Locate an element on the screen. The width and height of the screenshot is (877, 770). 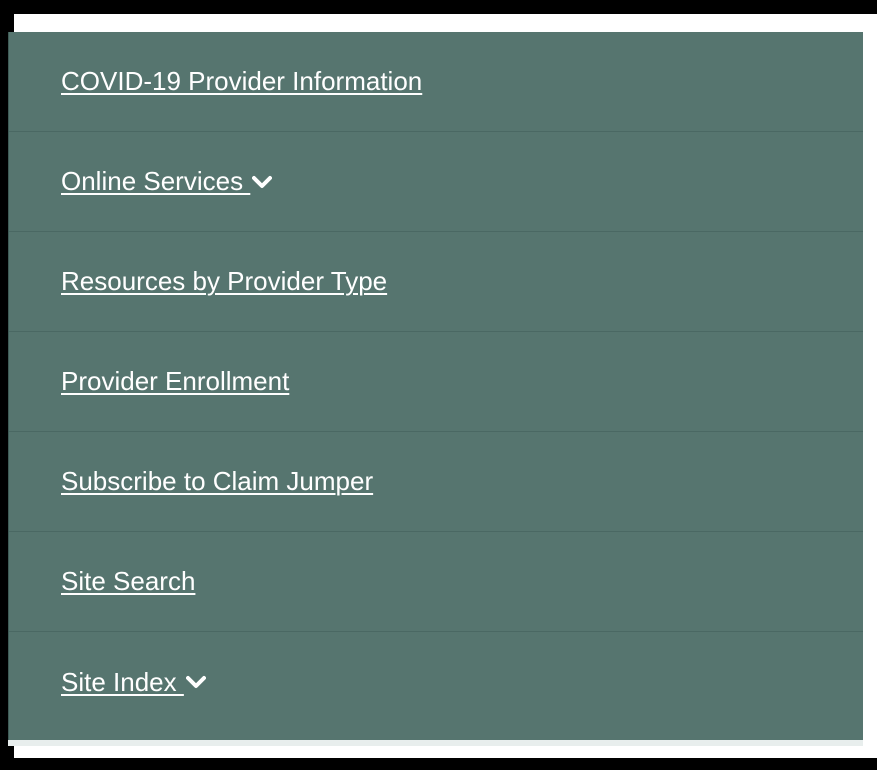
menu-item-covid-19-provider-information: COVID-19 Provider Information is located at coordinates (436, 82).